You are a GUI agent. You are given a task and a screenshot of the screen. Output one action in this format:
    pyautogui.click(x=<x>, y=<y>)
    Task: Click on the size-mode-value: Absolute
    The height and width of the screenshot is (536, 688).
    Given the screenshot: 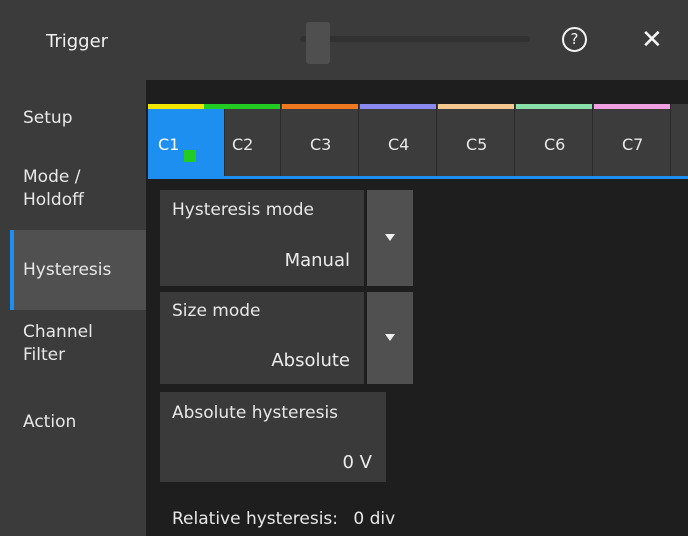 What is the action you would take?
    pyautogui.click(x=261, y=360)
    